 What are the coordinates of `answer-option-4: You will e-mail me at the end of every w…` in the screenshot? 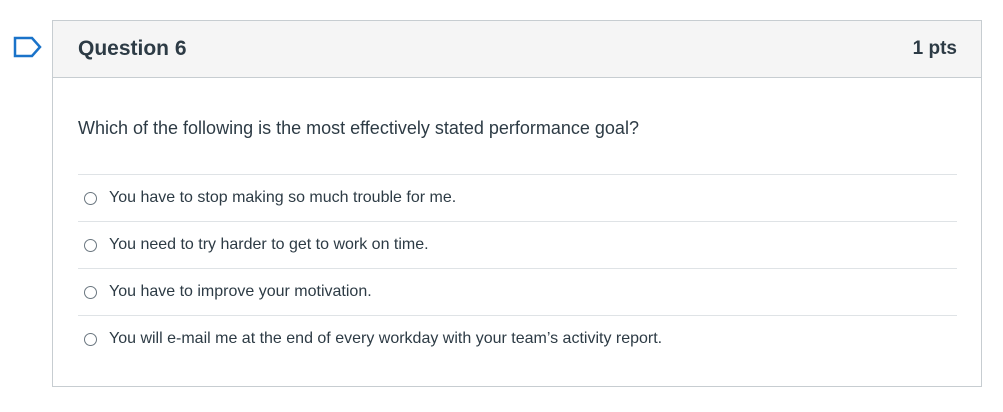 It's located at (517, 338).